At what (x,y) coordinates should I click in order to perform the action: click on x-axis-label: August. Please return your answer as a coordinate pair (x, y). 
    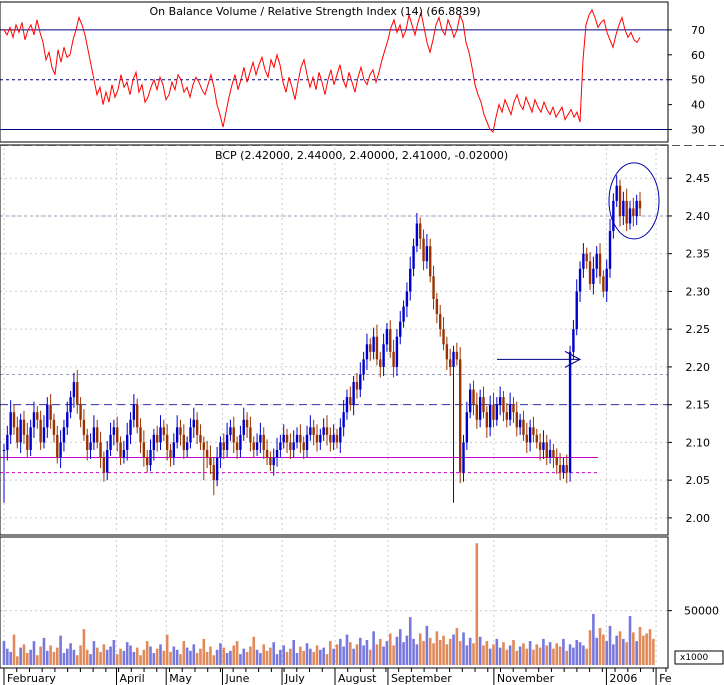
    Looking at the image, I should click on (357, 678).